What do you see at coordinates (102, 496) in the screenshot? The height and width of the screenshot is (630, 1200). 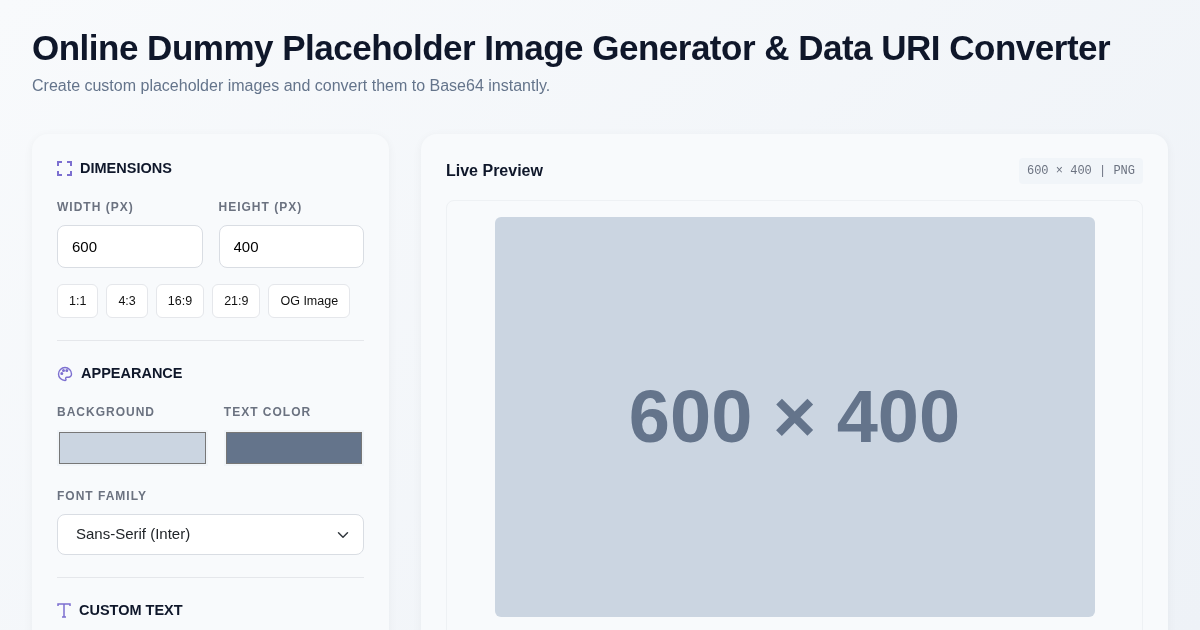 I see `field-label: FONT FAMILY` at bounding box center [102, 496].